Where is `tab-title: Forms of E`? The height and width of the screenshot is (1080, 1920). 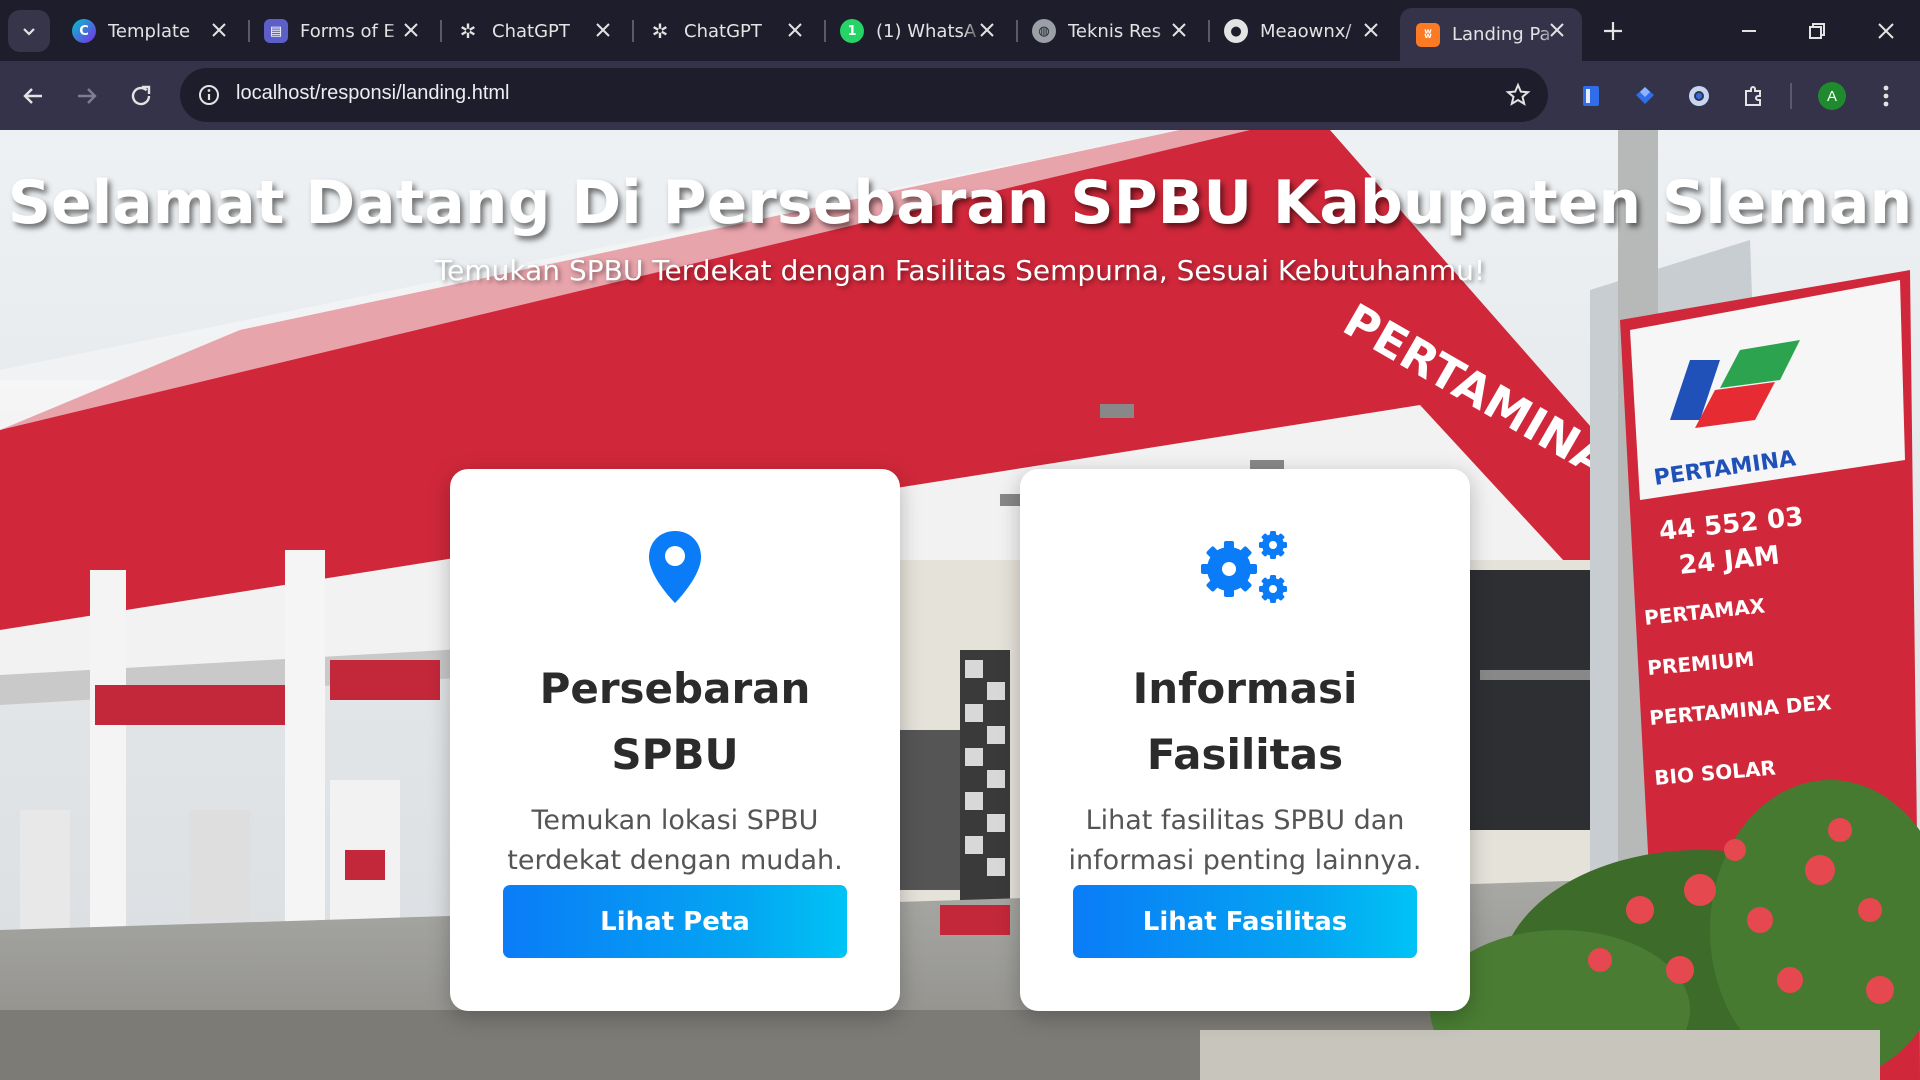 tab-title: Forms of E is located at coordinates (347, 31).